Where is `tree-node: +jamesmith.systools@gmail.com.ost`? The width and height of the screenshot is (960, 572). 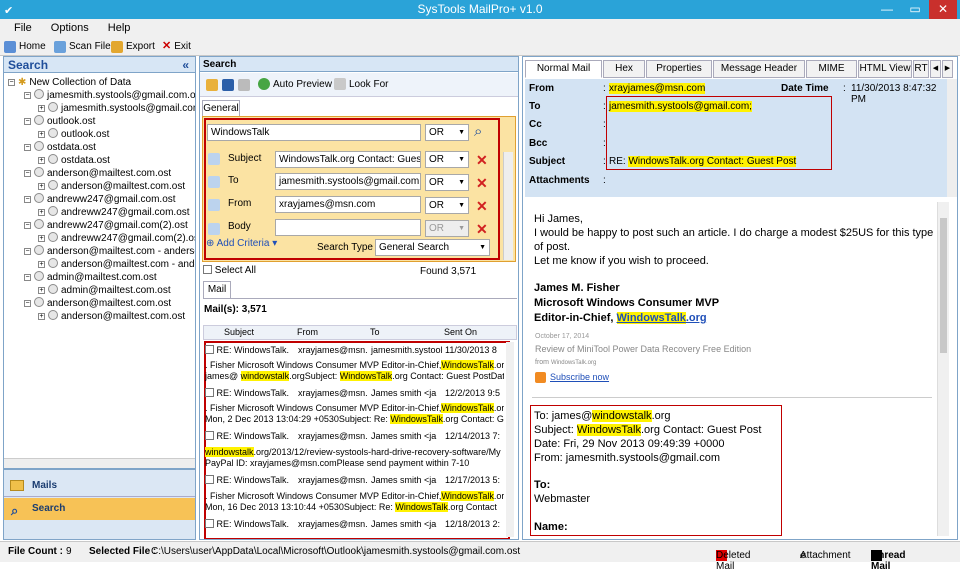
tree-node: +jamesmith.systools@gmail.com.ost is located at coordinates (116, 108).